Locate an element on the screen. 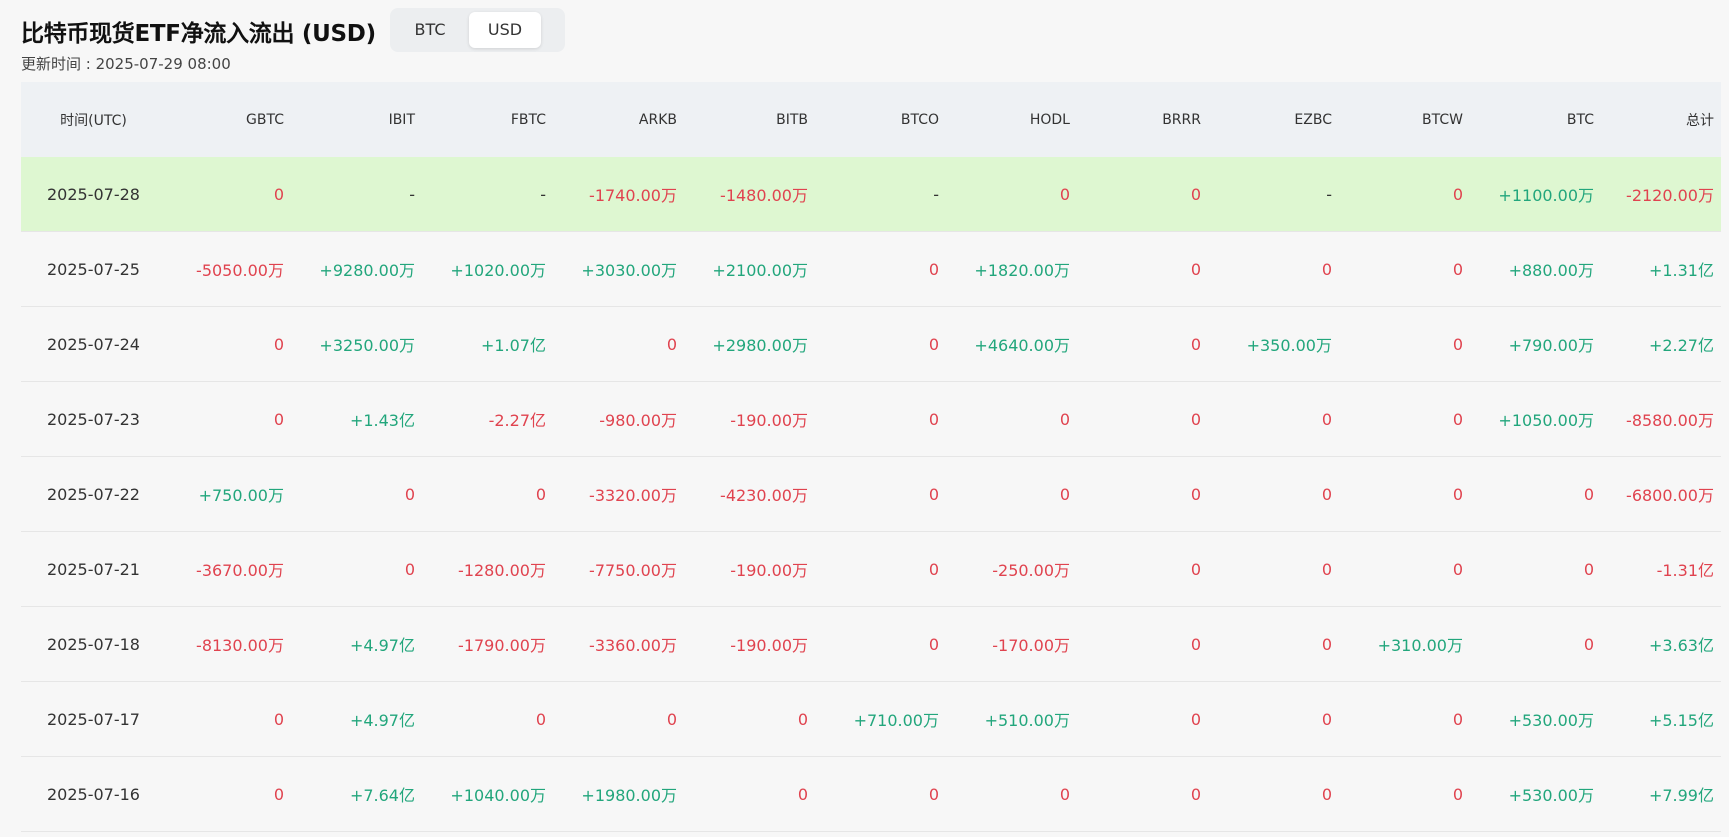 This screenshot has width=1729, height=837. cell-hodl: -170.00万 is located at coordinates (1031, 645).